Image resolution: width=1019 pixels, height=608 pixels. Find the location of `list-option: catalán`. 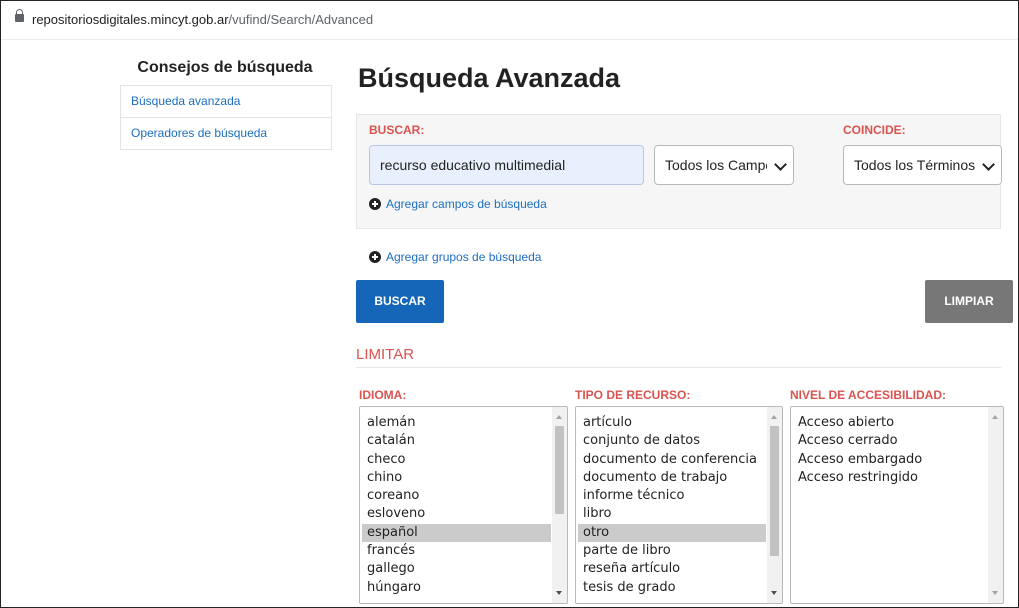

list-option: catalán is located at coordinates (456, 441).